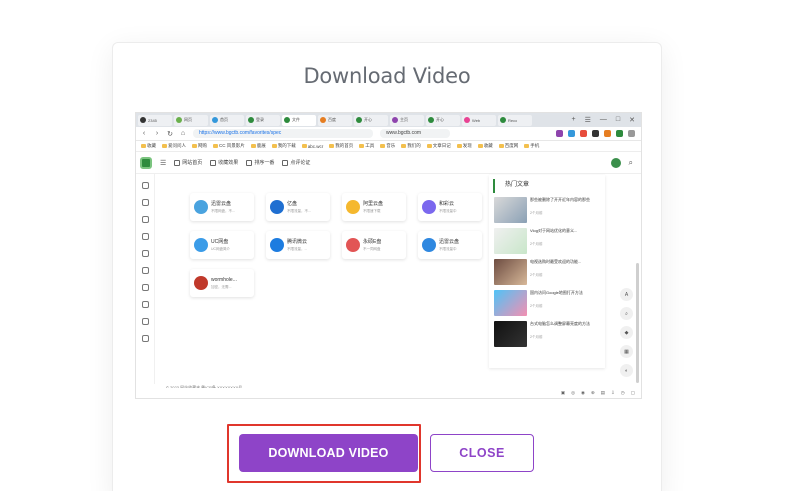 The height and width of the screenshot is (491, 785). What do you see at coordinates (170, 134) in the screenshot?
I see `refresh-icon: ↻` at bounding box center [170, 134].